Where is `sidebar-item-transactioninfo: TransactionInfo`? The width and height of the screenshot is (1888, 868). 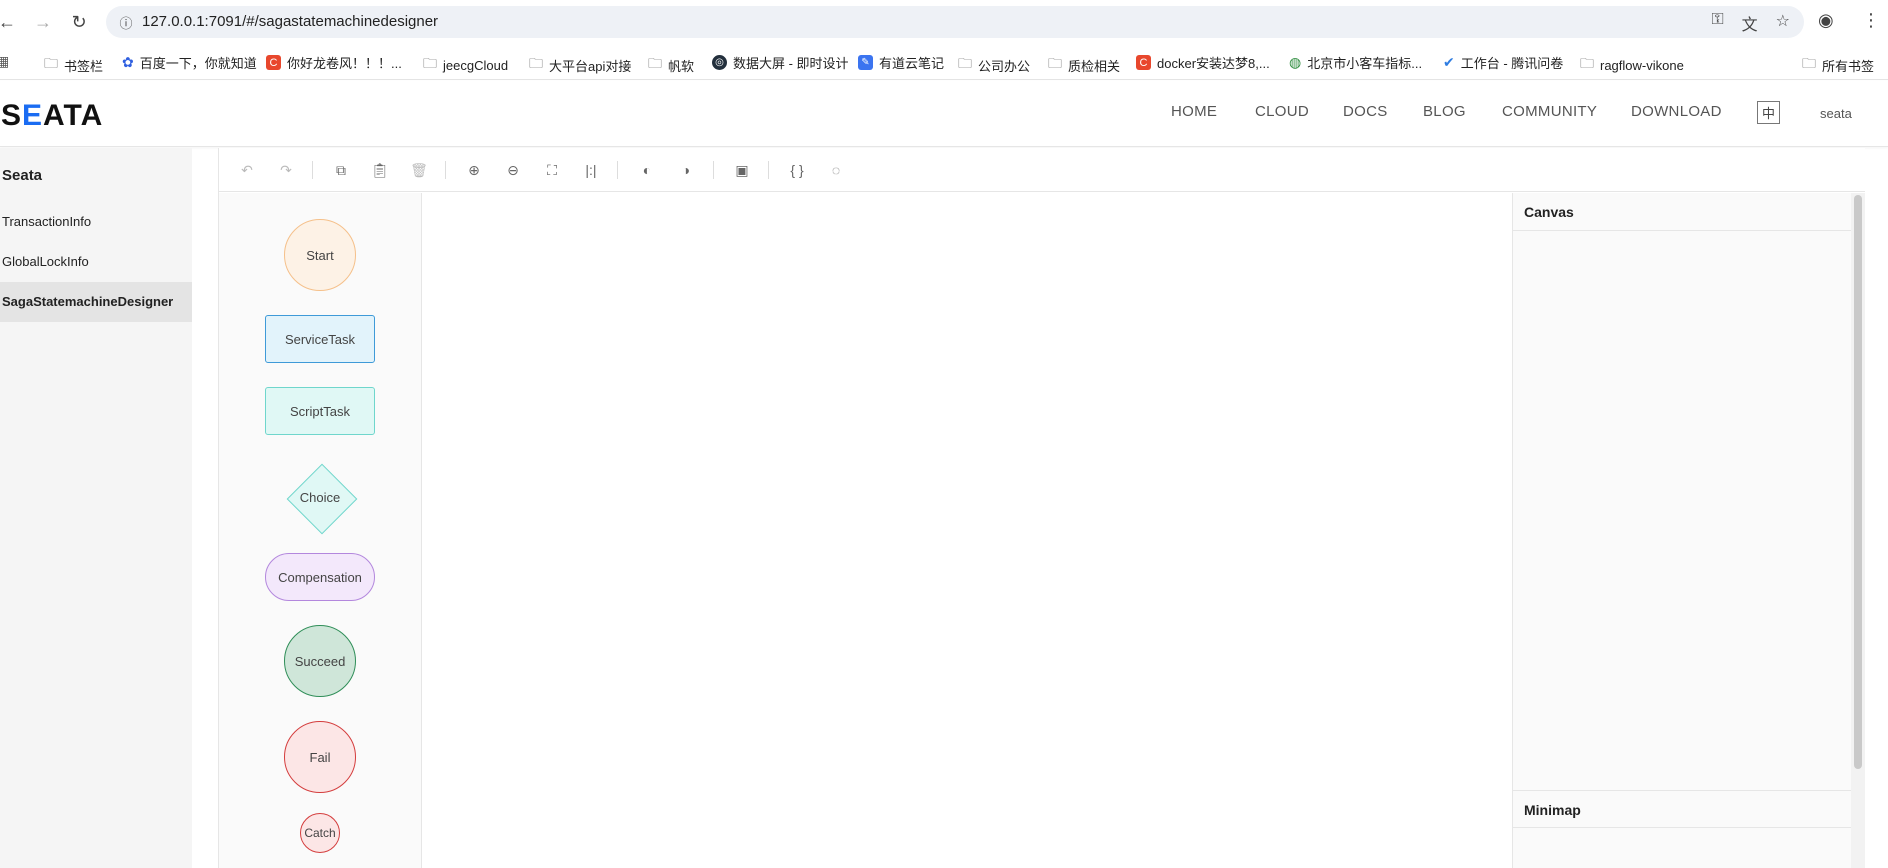
sidebar-item-transactioninfo: TransactionInfo is located at coordinates (96, 222).